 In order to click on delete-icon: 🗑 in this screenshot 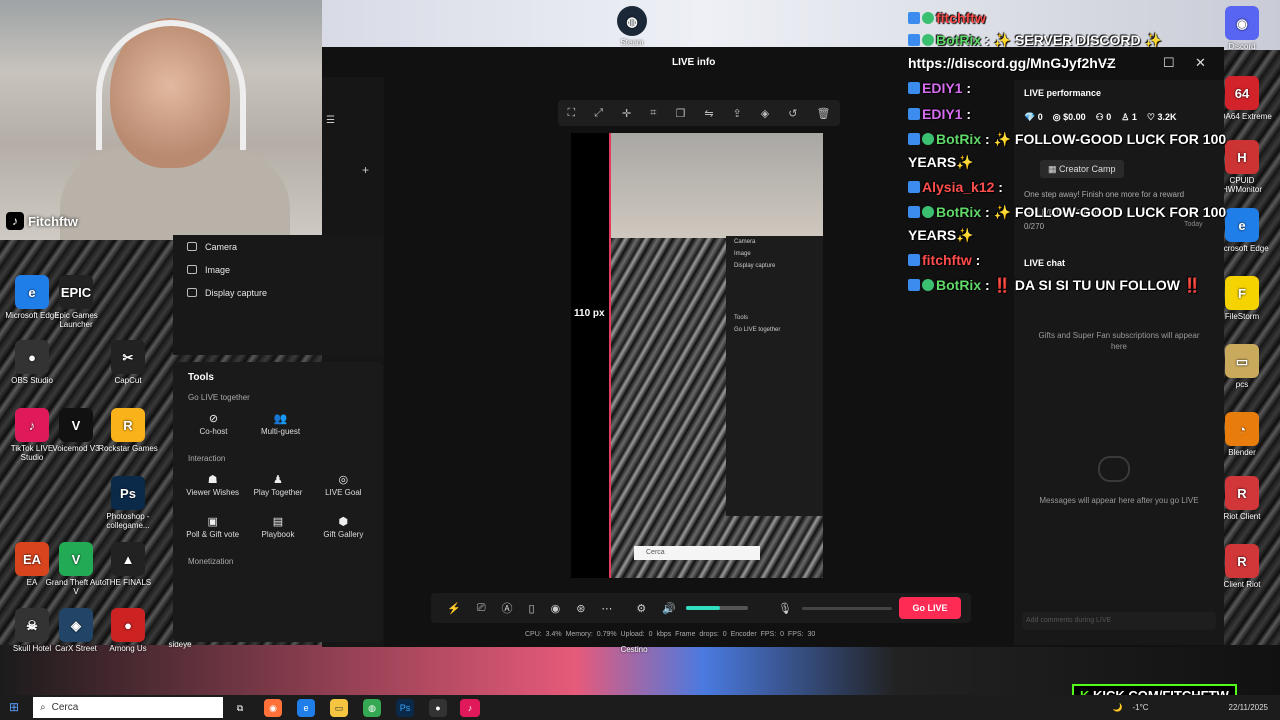, I will do `click(823, 113)`.